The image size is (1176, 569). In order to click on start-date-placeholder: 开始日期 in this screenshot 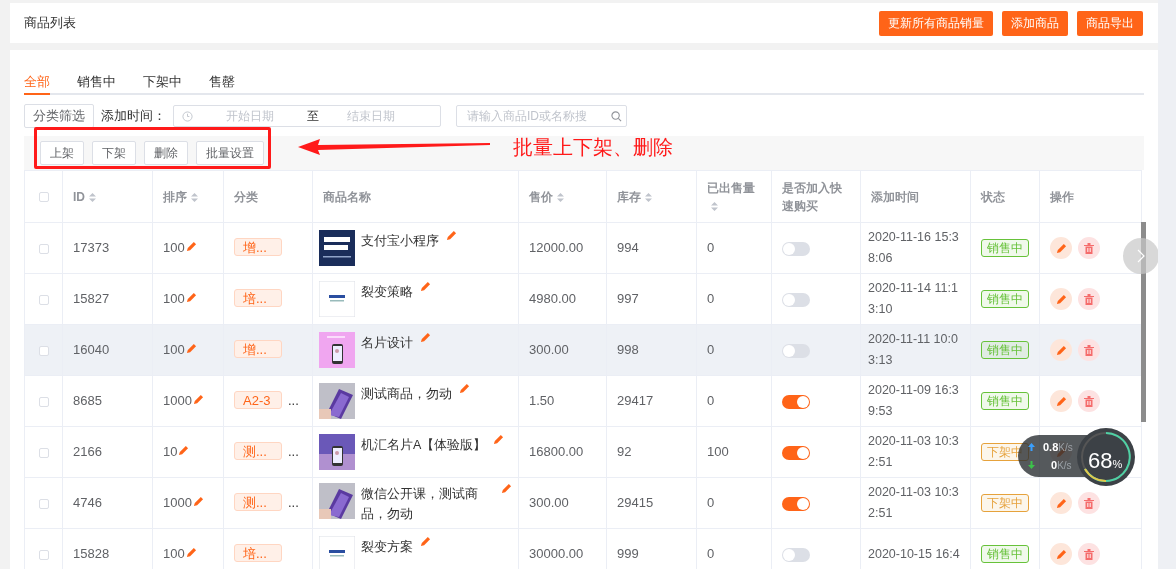, I will do `click(250, 116)`.